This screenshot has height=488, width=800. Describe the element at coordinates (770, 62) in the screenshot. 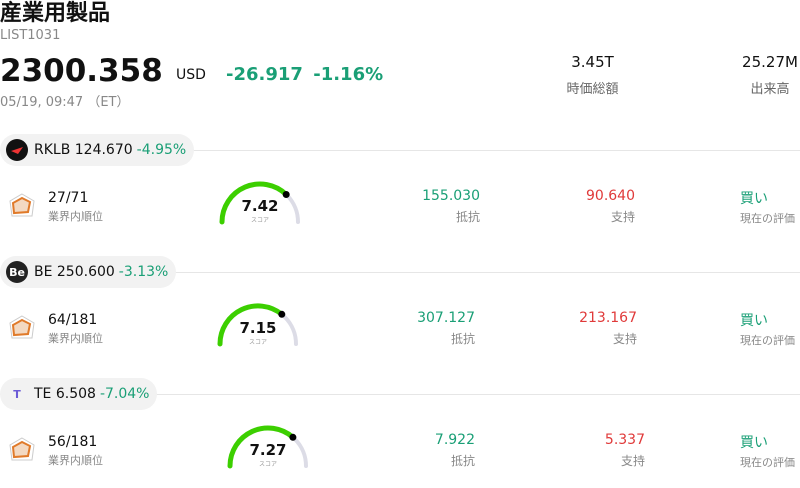

I see `volume-value: 25.27M` at that location.